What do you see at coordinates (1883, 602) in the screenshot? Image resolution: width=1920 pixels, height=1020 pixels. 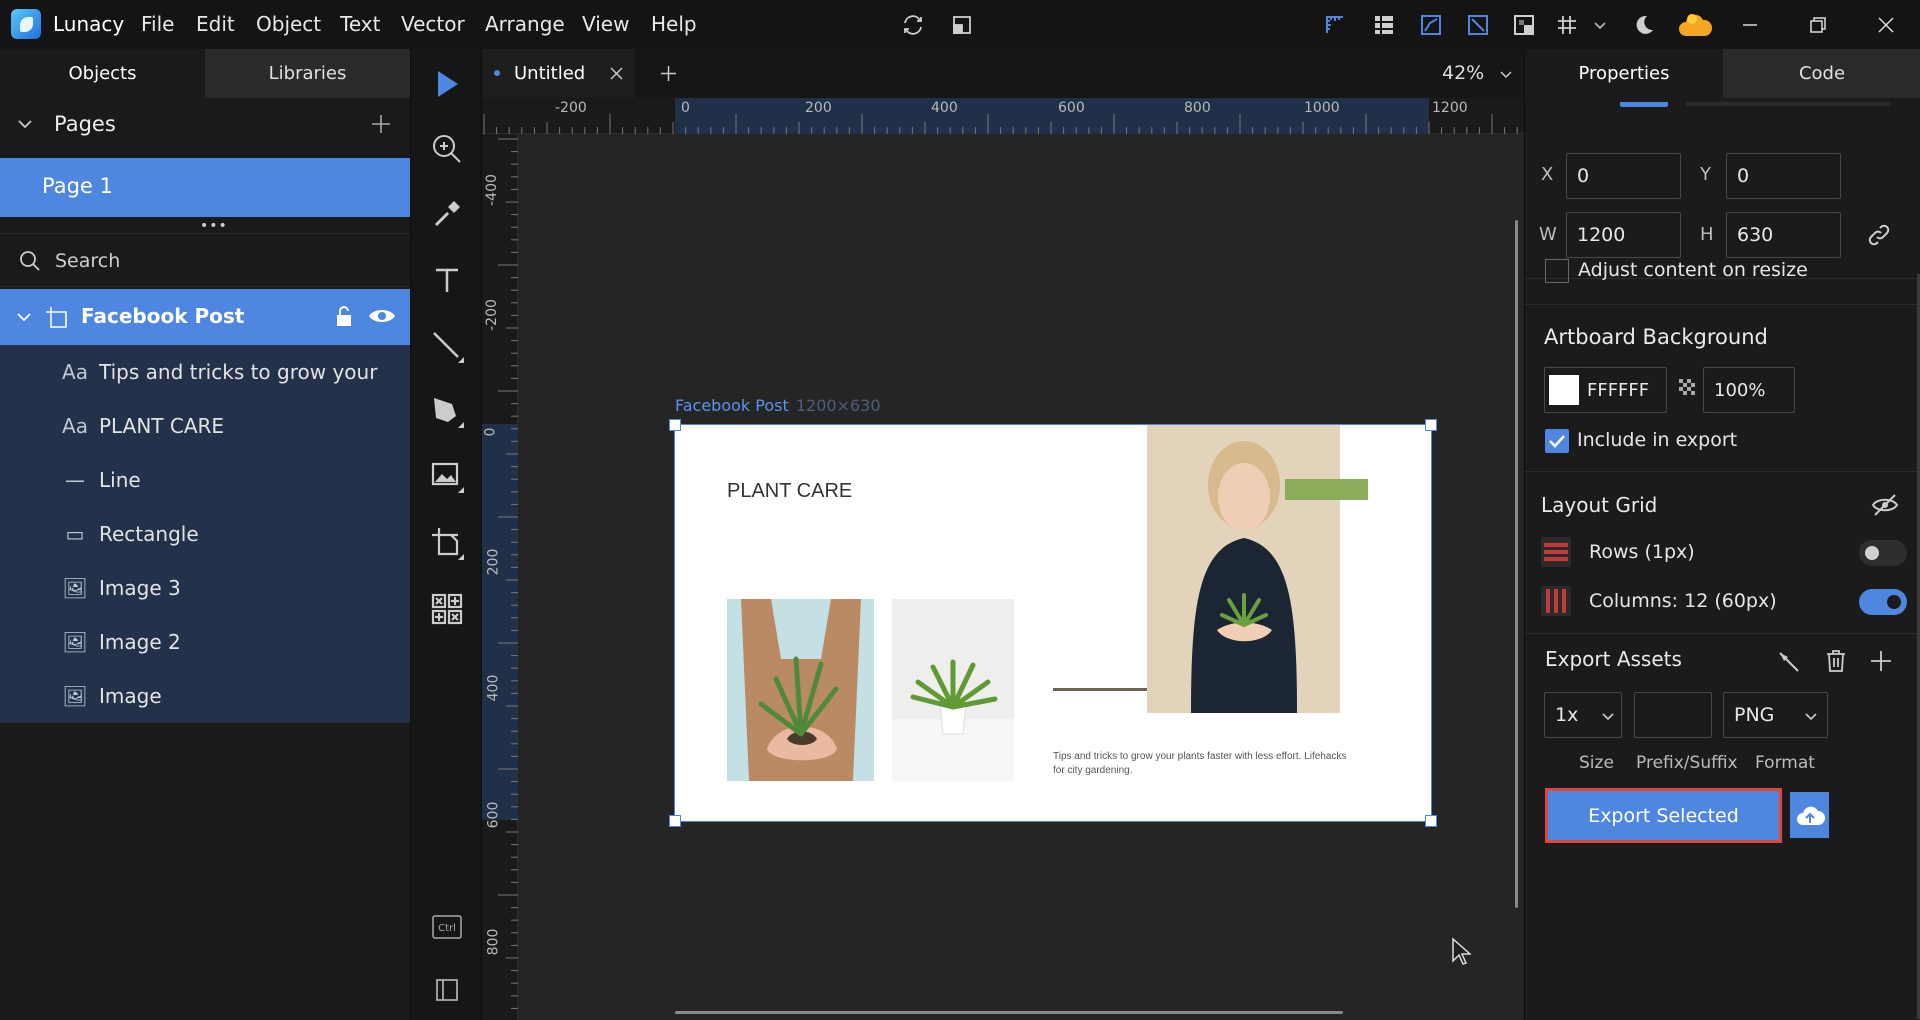 I see `columns-toggle` at bounding box center [1883, 602].